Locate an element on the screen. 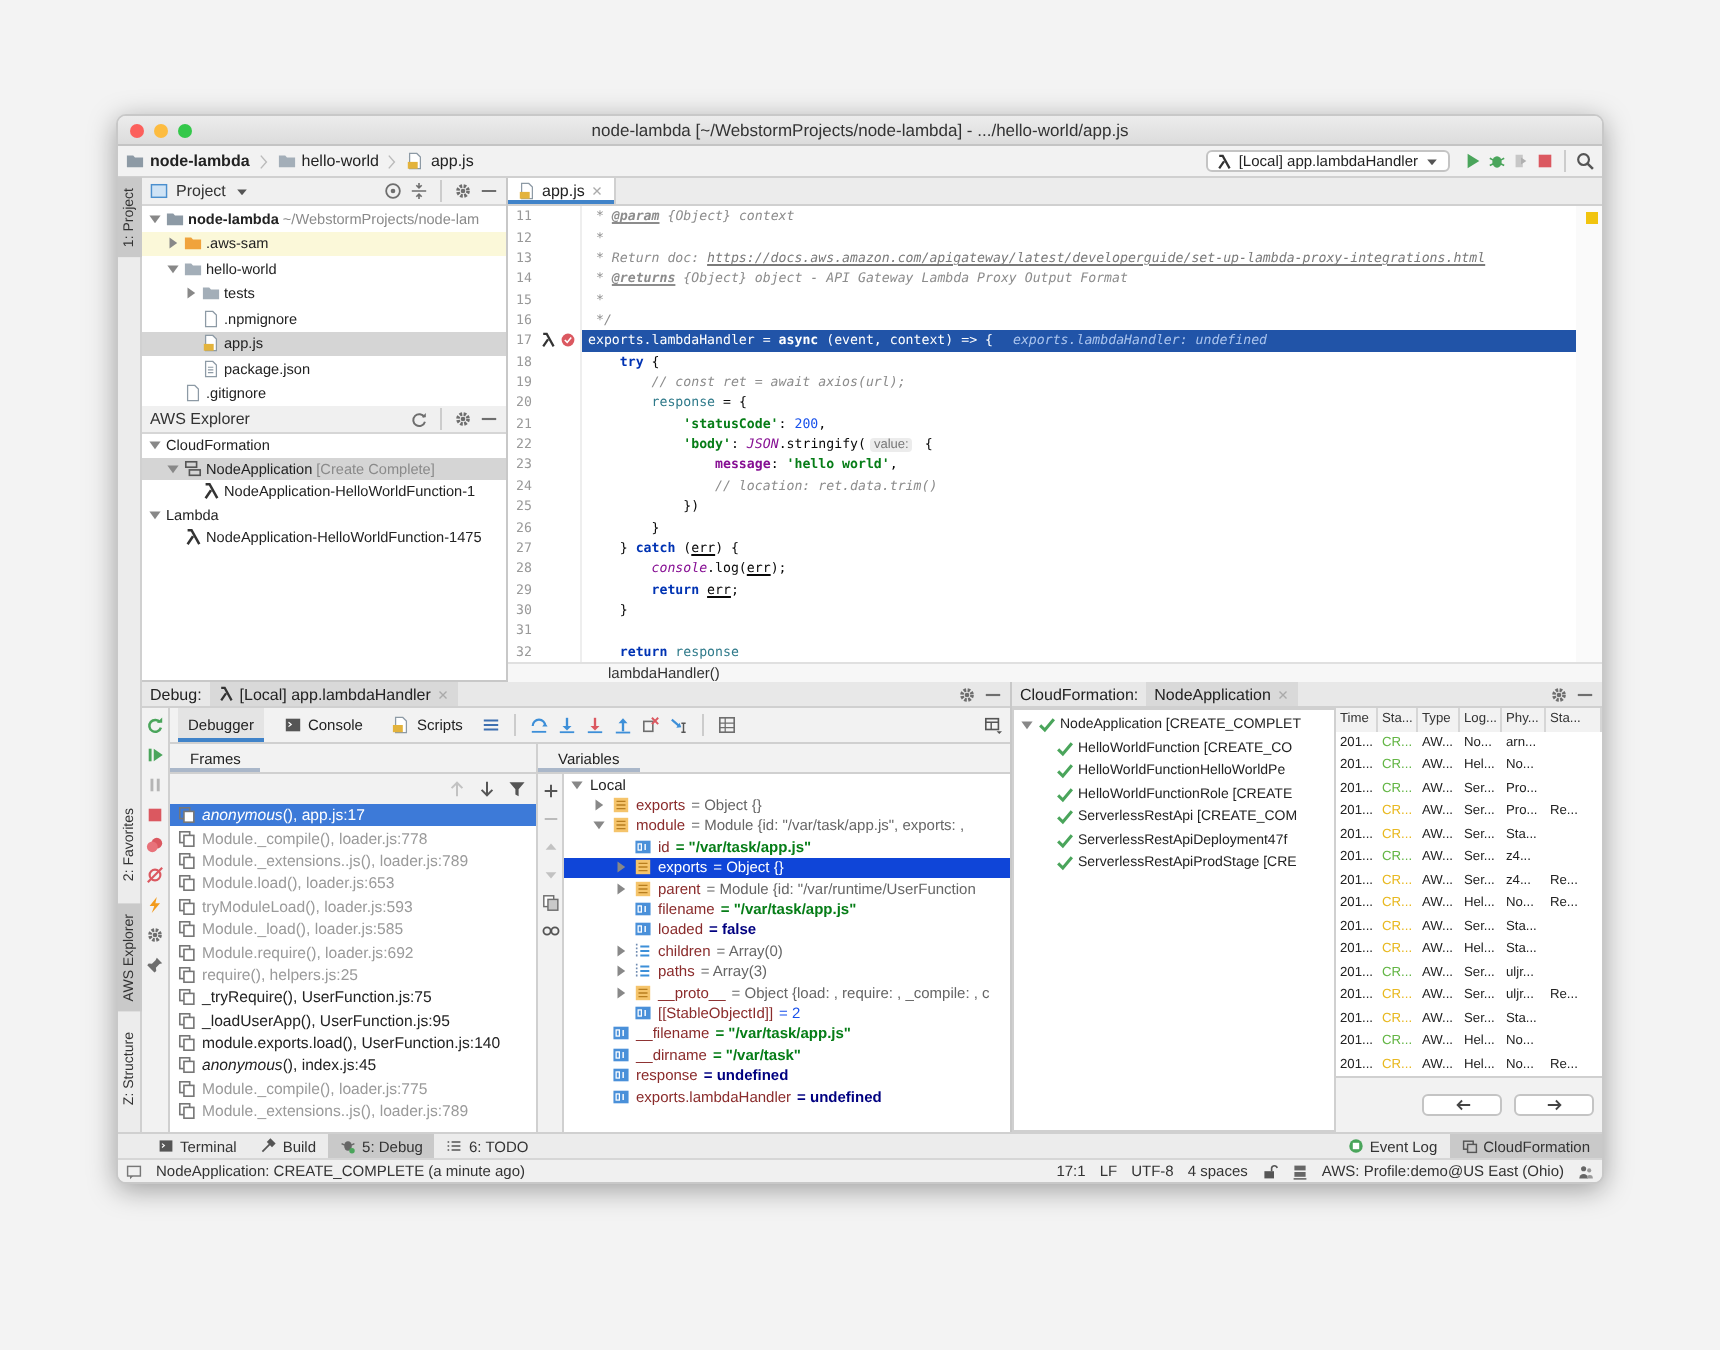  drop-frame-icon is located at coordinates (651, 725).